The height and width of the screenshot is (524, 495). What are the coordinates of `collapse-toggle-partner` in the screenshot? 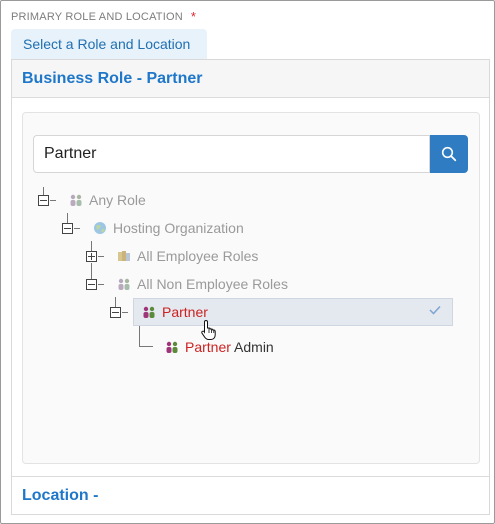 It's located at (115, 312).